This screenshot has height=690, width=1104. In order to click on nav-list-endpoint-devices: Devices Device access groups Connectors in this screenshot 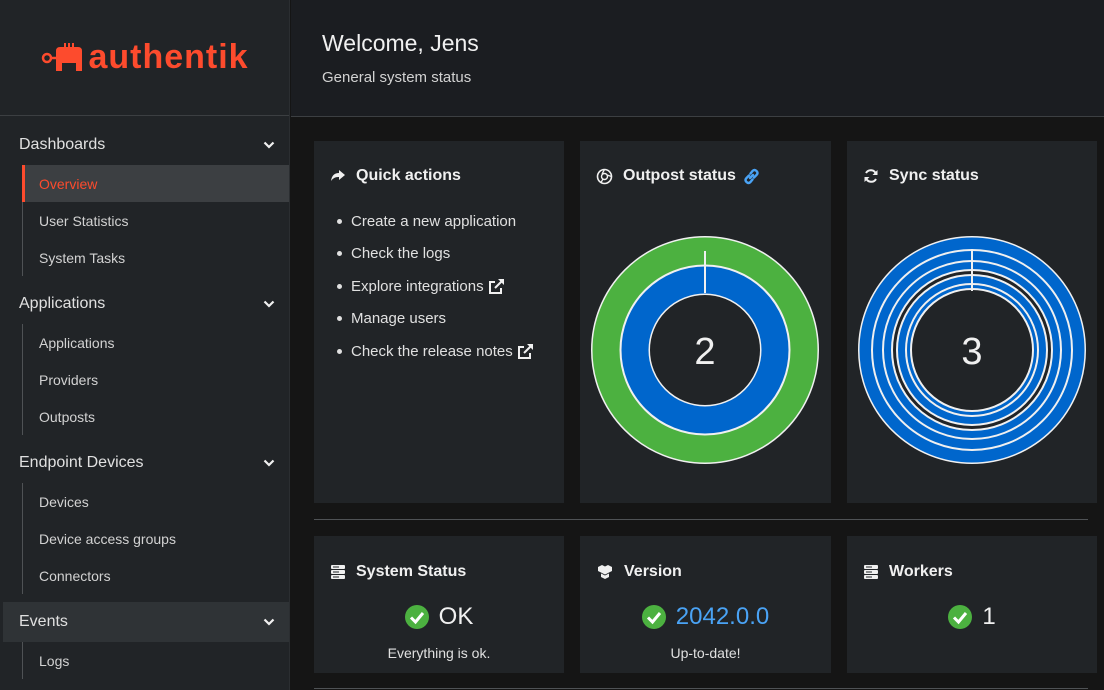, I will do `click(155, 538)`.